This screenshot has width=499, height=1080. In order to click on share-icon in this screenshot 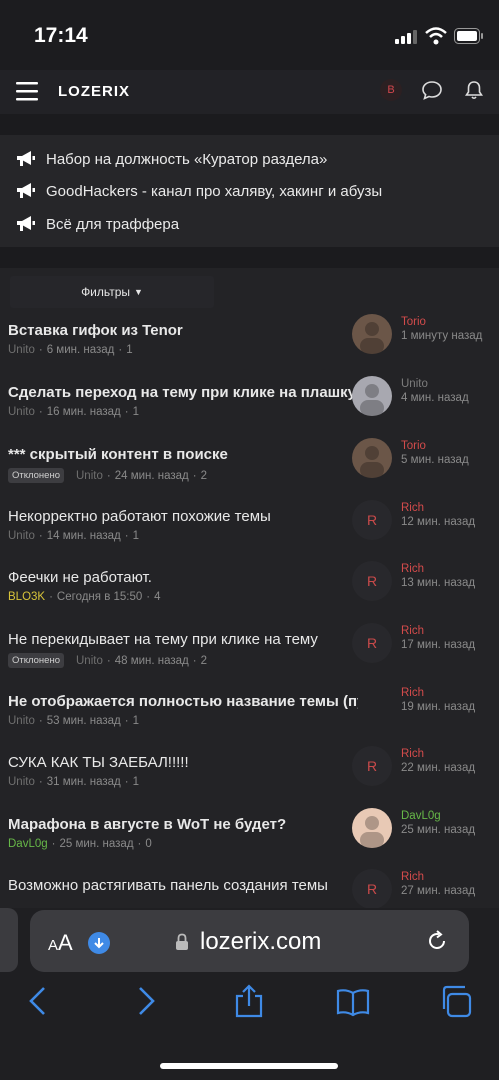, I will do `click(249, 1001)`.